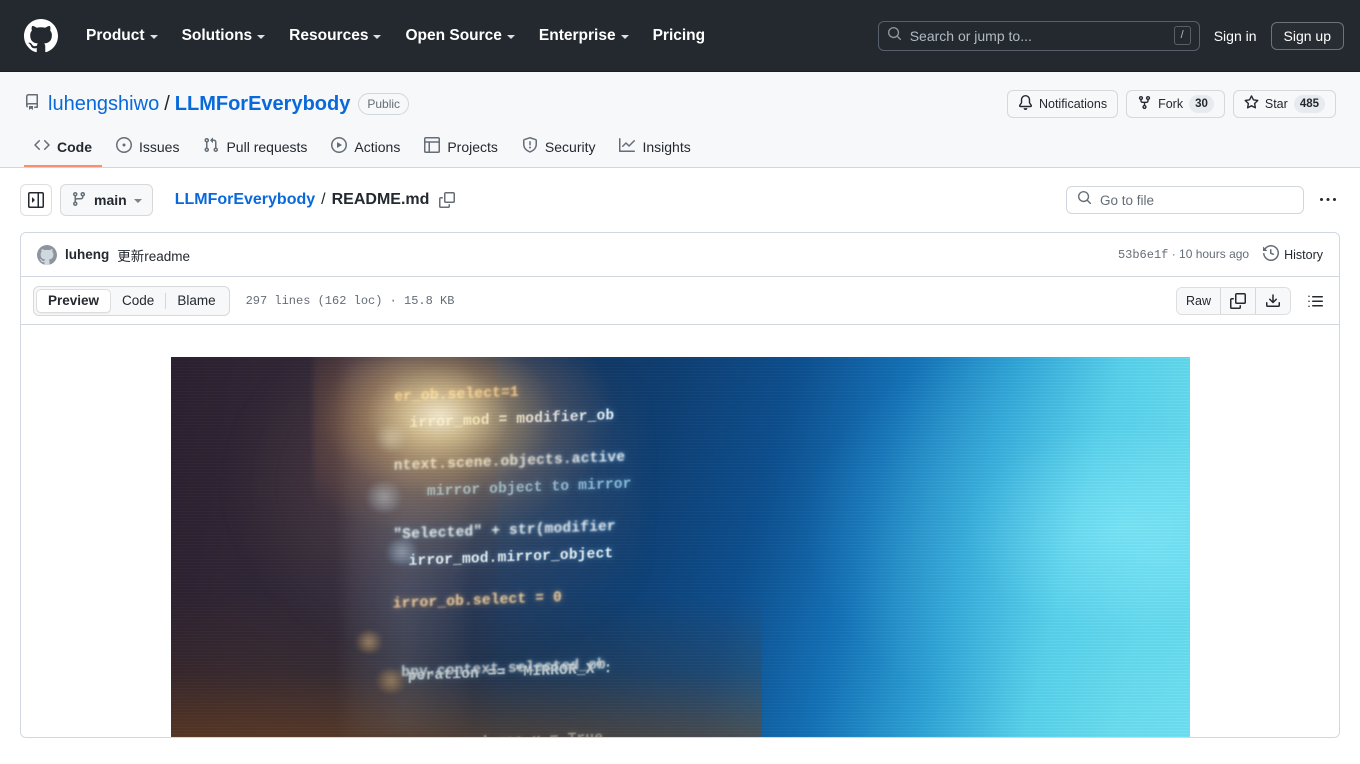 The height and width of the screenshot is (764, 1360). I want to click on go-to-file-input: Go to file, so click(1185, 200).